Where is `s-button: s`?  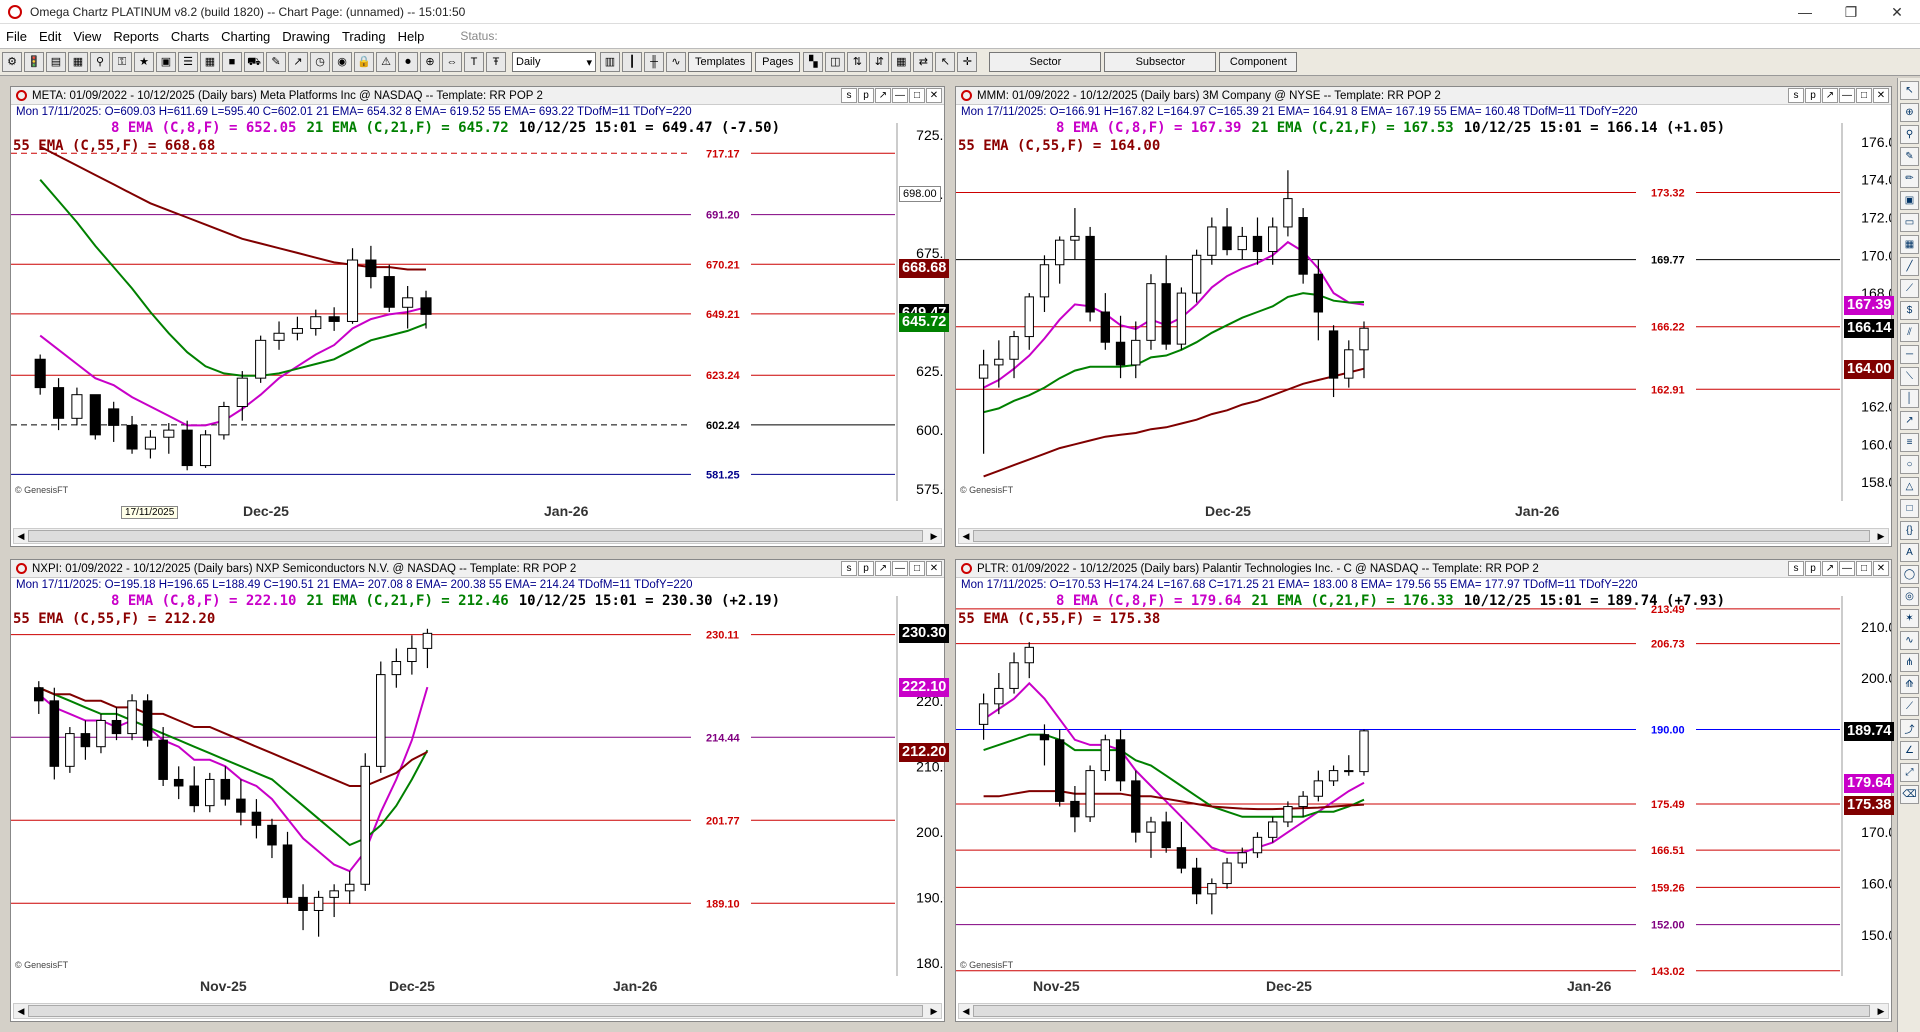
s-button: s is located at coordinates (849, 568).